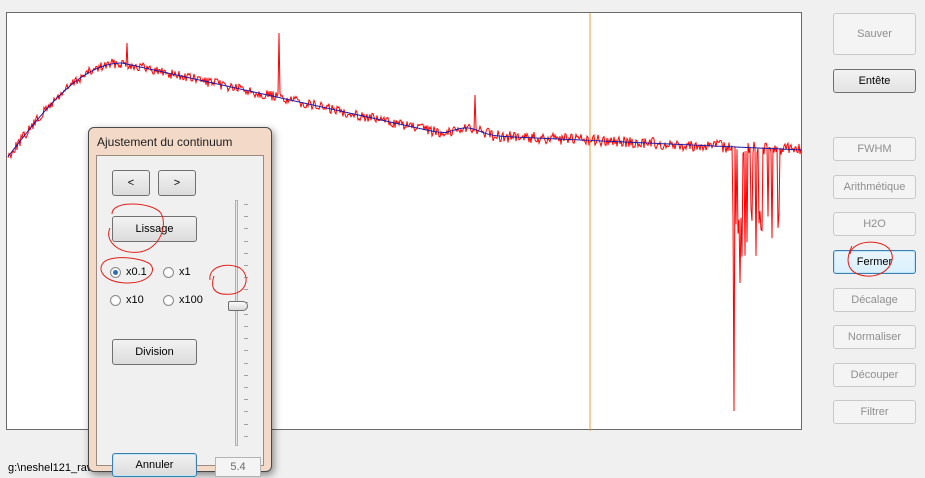 The height and width of the screenshot is (478, 925). I want to click on radio-x100-dot, so click(168, 300).